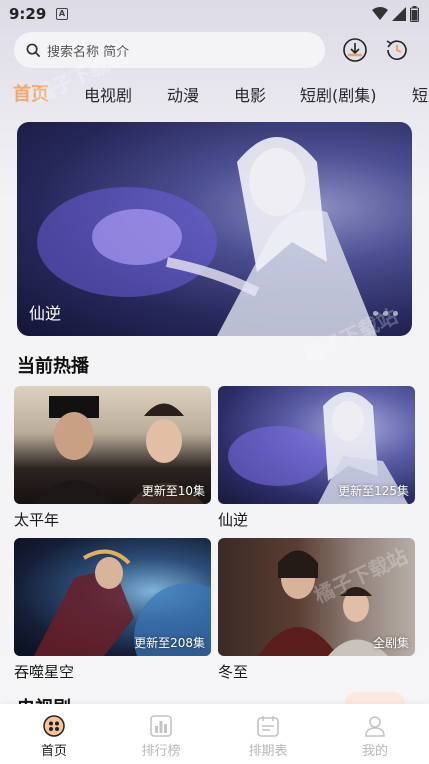 The image size is (429, 764). I want to click on show-card: 更新至125集 仙逆, so click(316, 458).